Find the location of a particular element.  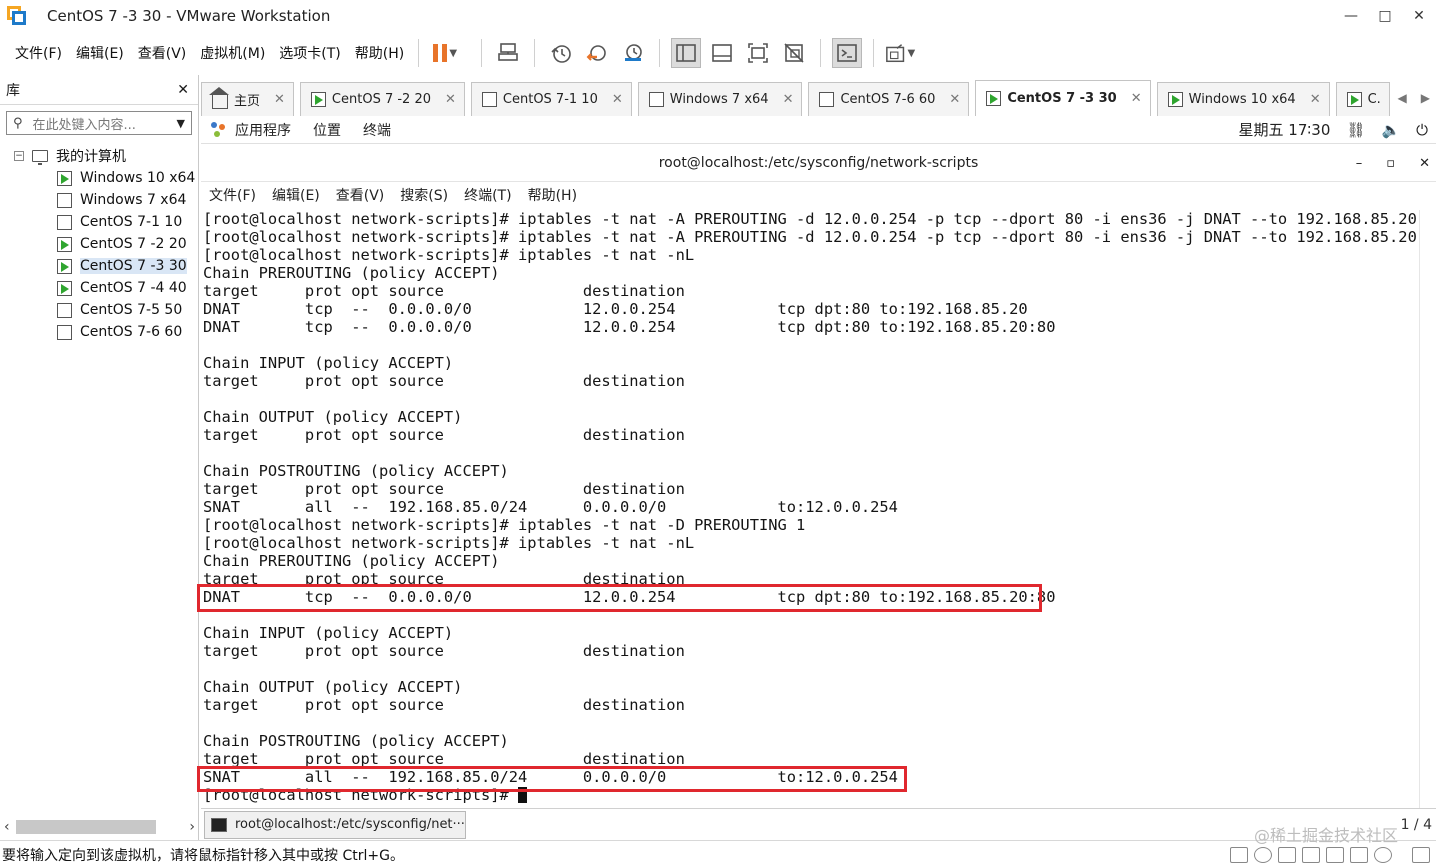

gnome-clock: 星期五 17∶30 is located at coordinates (1285, 129).